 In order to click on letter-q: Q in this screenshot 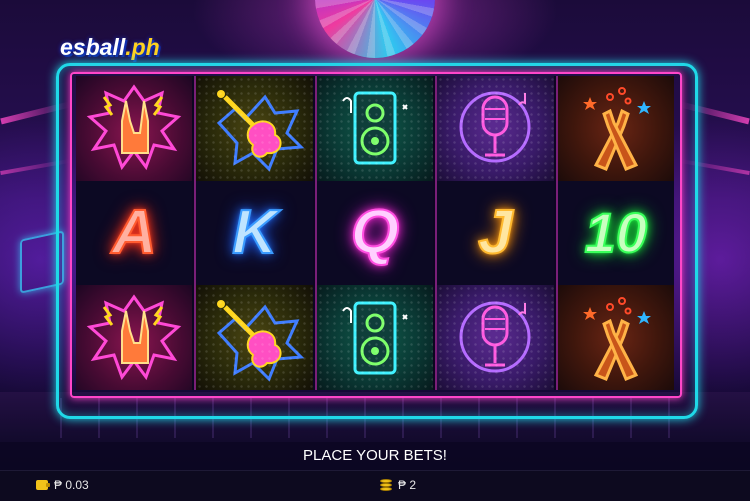, I will do `click(375, 232)`.